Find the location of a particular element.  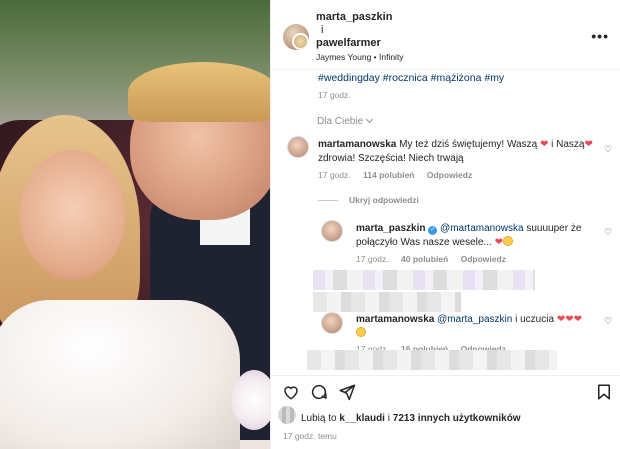

hide-replies-button: Ukryj odpowiedzi is located at coordinates (384, 200).